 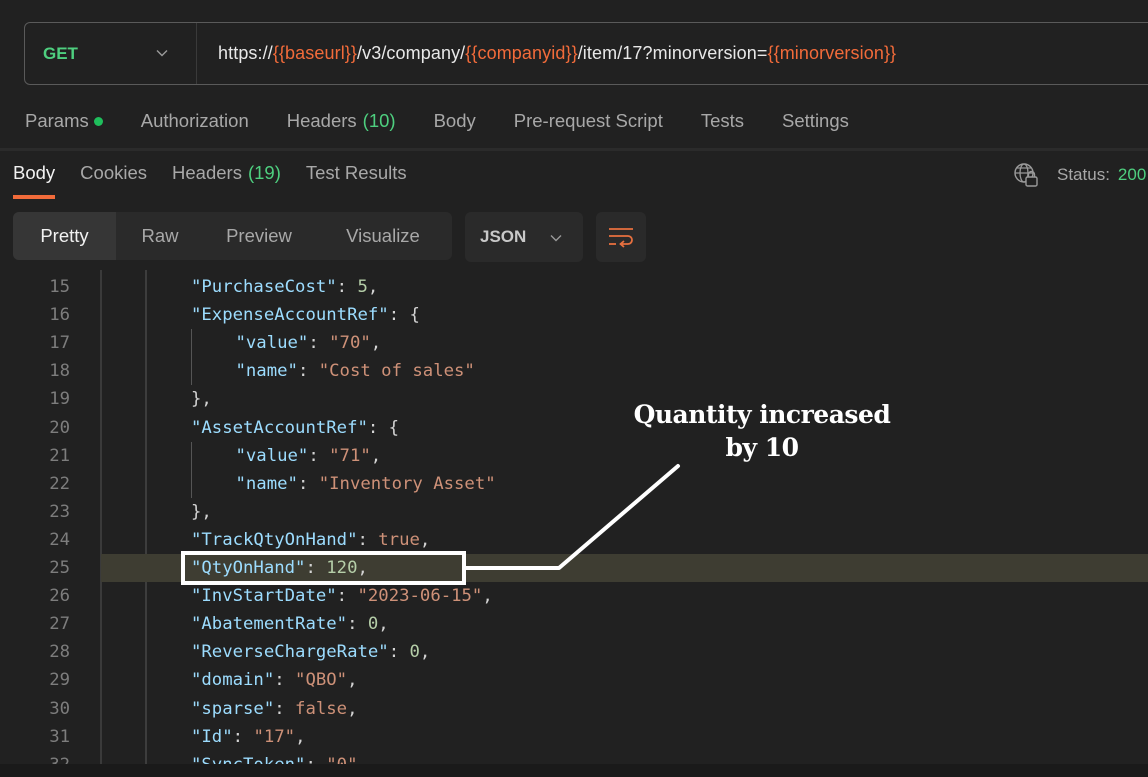 What do you see at coordinates (762, 431) in the screenshot?
I see `annotation-text: Quantity increased by 10` at bounding box center [762, 431].